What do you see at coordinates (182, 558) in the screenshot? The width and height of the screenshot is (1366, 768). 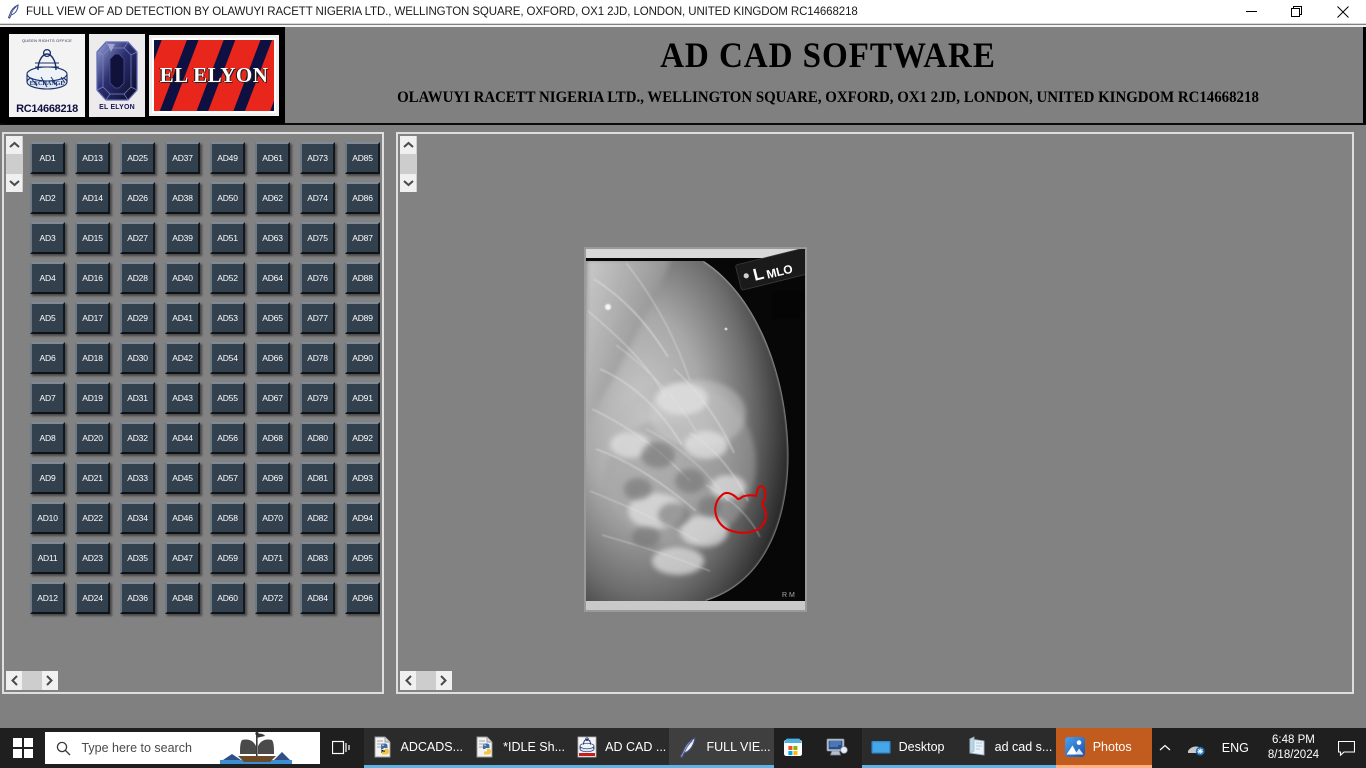 I see `ad-button-ad47: AD47` at bounding box center [182, 558].